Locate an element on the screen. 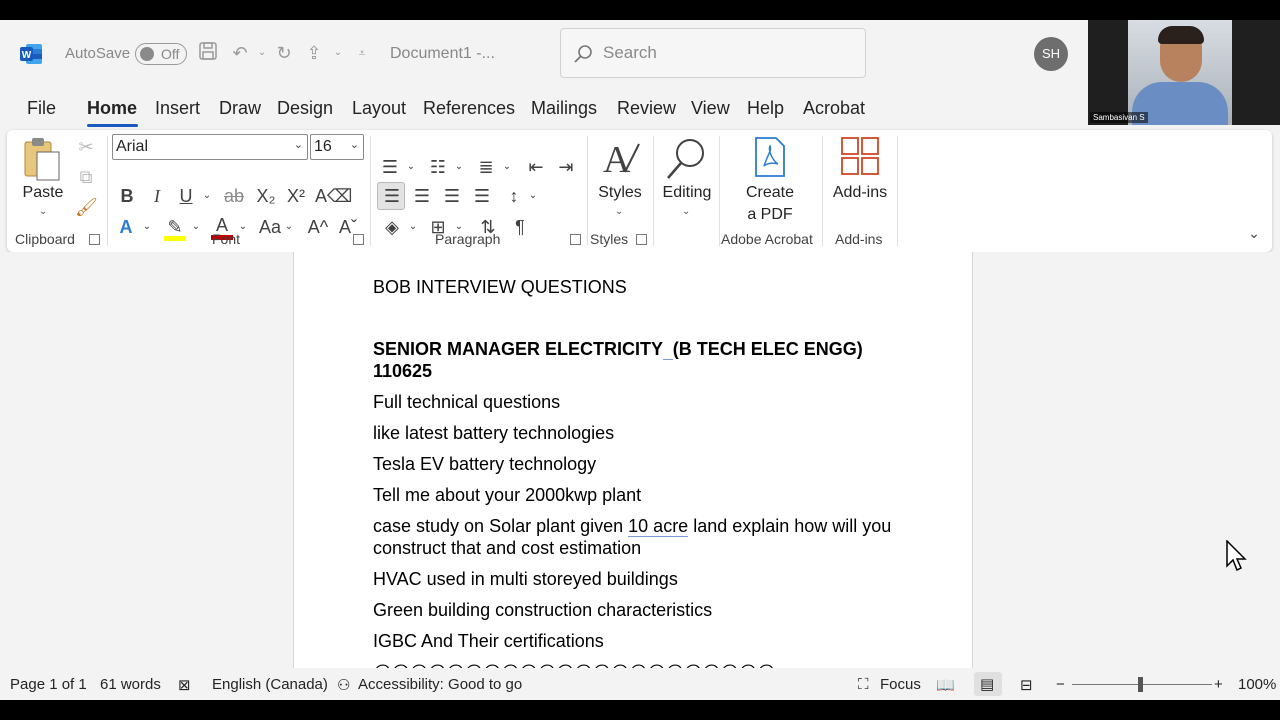 This screenshot has height=720, width=1280. align-left-button: ☰ is located at coordinates (391, 196).